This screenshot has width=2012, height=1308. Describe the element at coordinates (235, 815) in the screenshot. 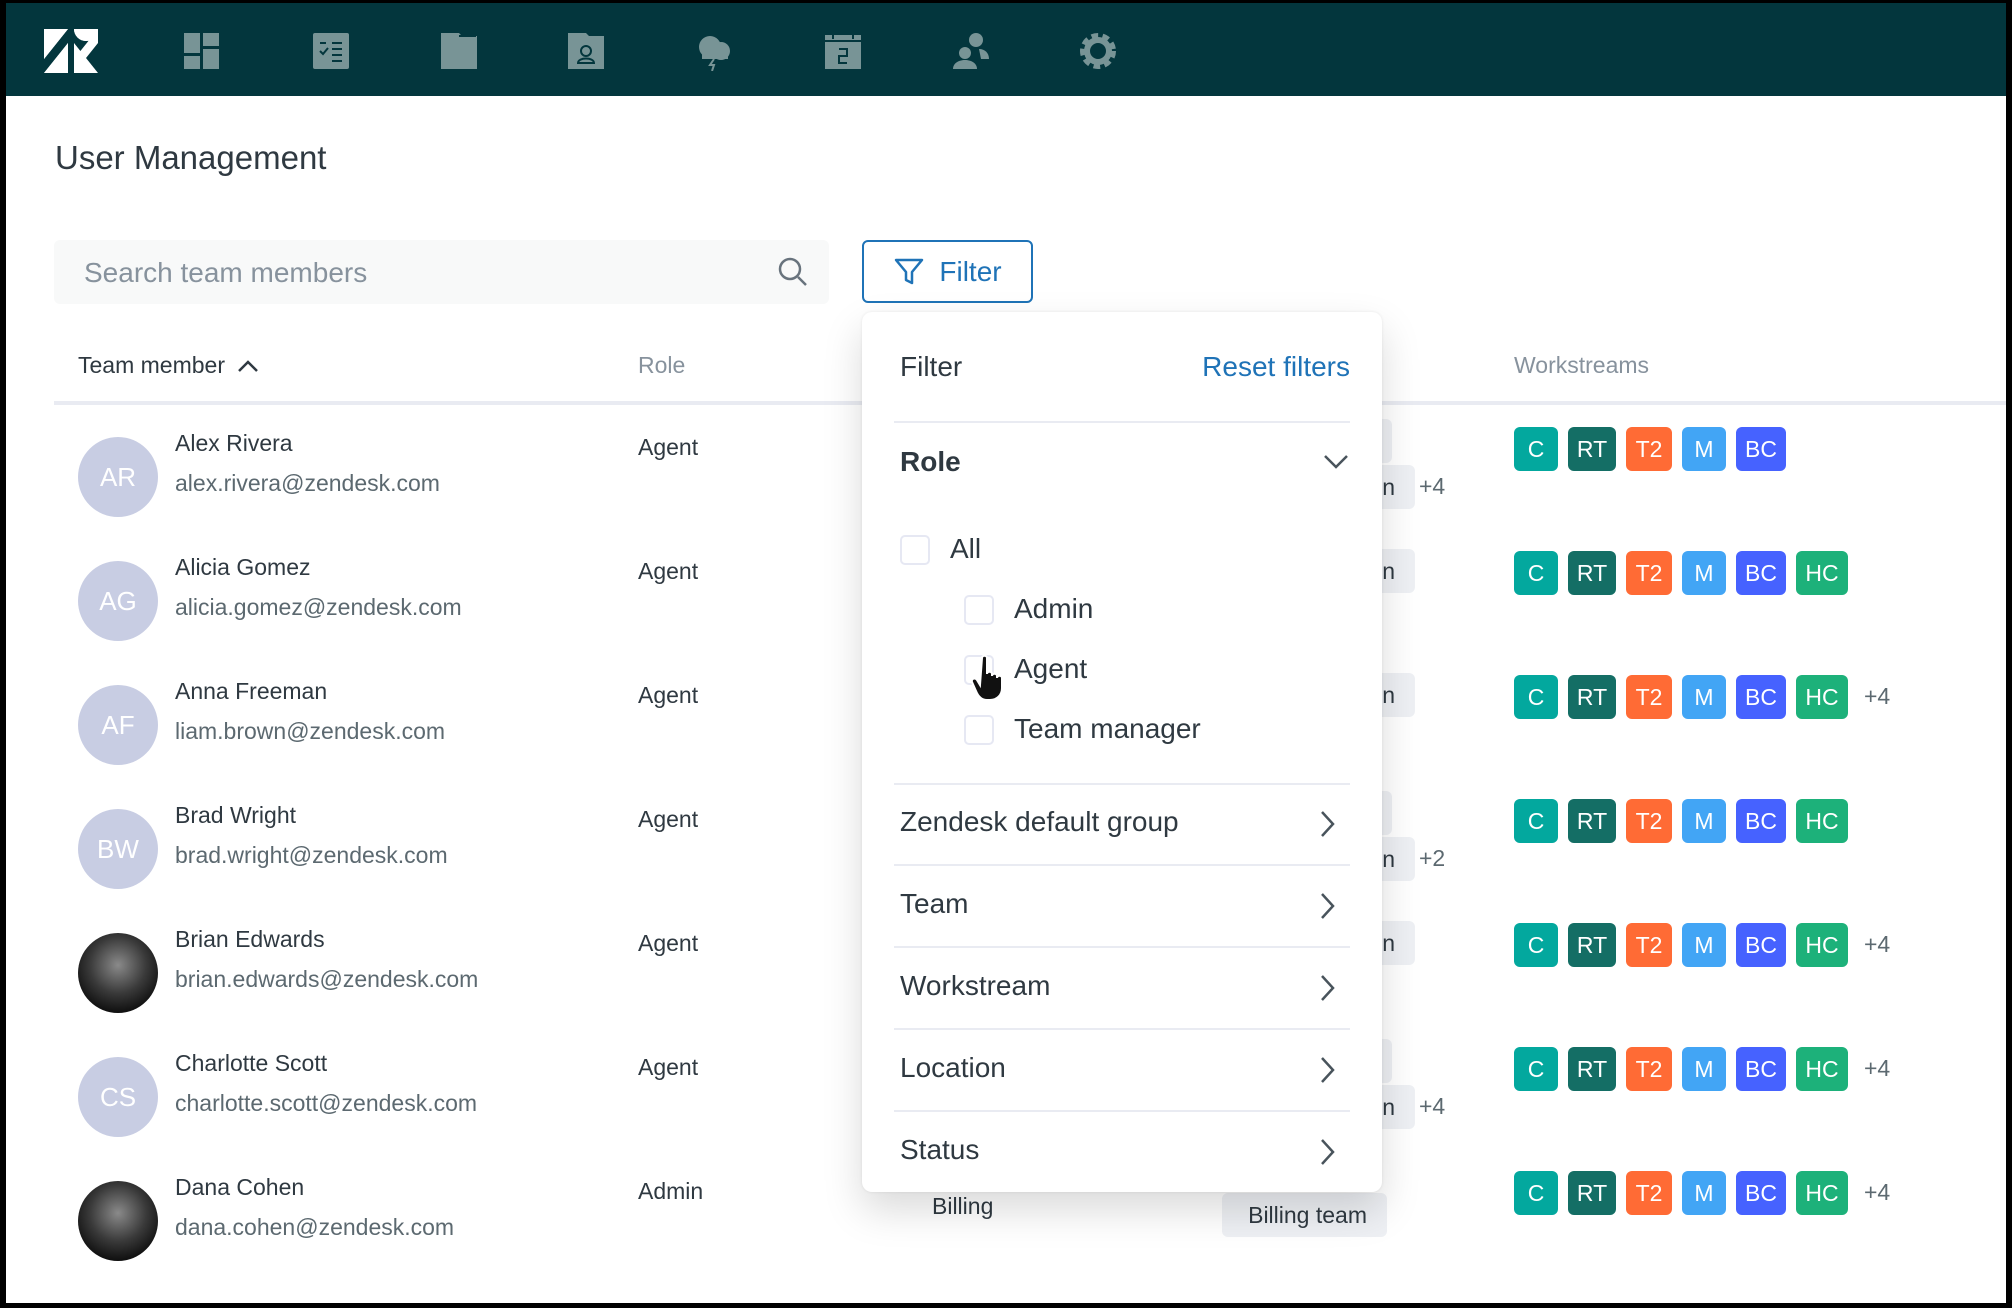

I see `member-name: Brad Wright` at that location.